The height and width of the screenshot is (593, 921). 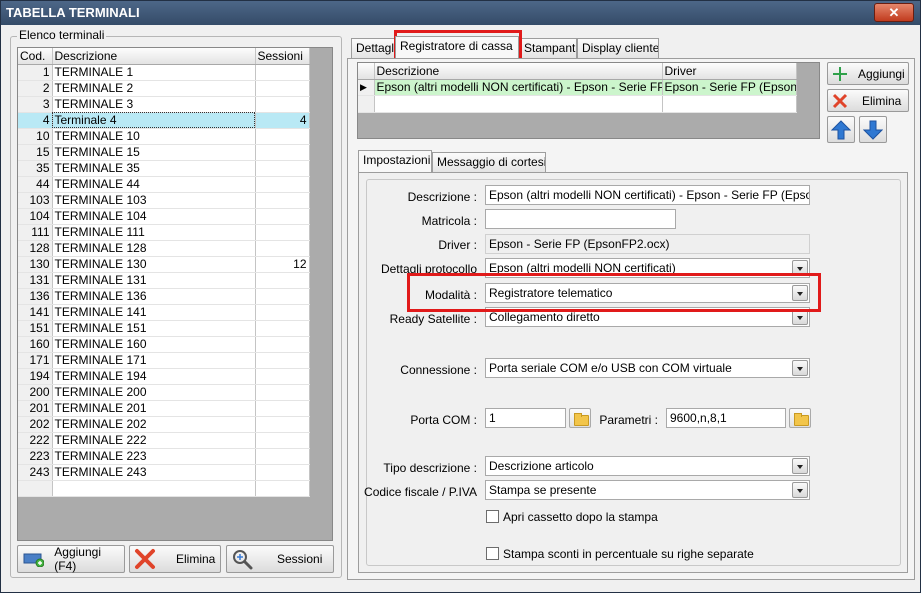 I want to click on table-row: 151 TERMINALE 151, so click(x=164, y=328).